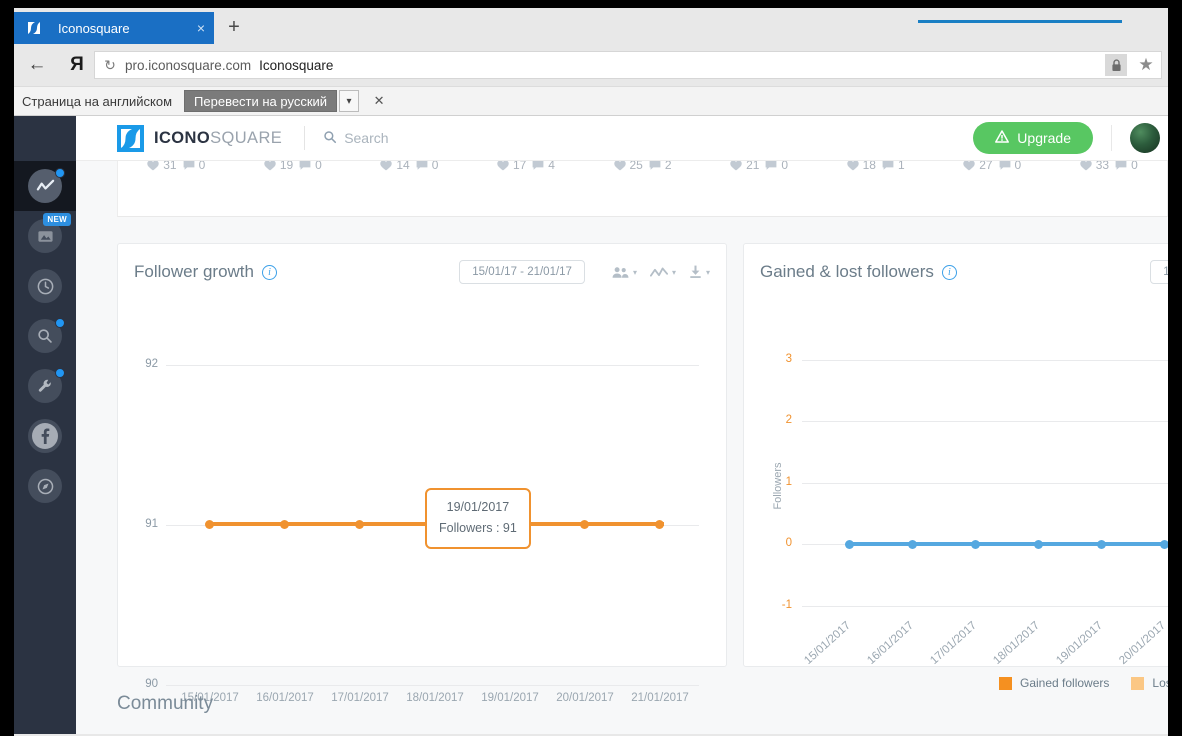  What do you see at coordinates (356, 138) in the screenshot?
I see `search-input: Search` at bounding box center [356, 138].